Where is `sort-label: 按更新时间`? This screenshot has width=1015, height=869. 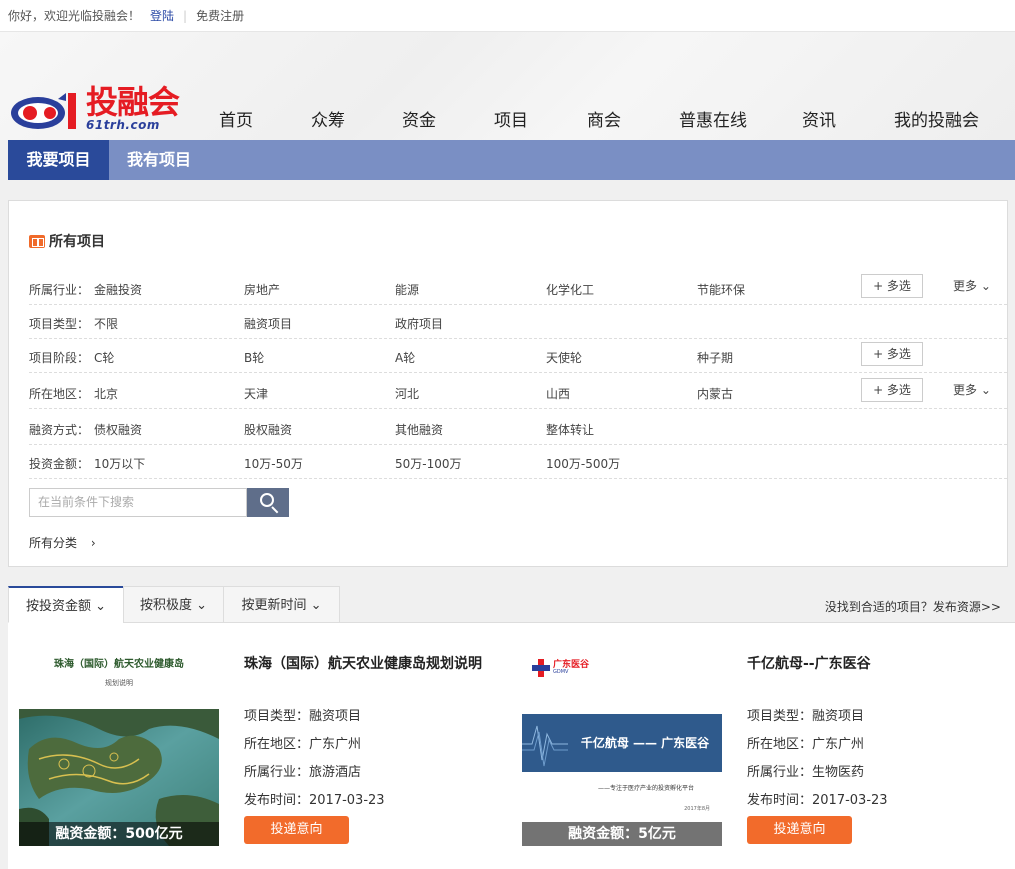 sort-label: 按更新时间 is located at coordinates (274, 605).